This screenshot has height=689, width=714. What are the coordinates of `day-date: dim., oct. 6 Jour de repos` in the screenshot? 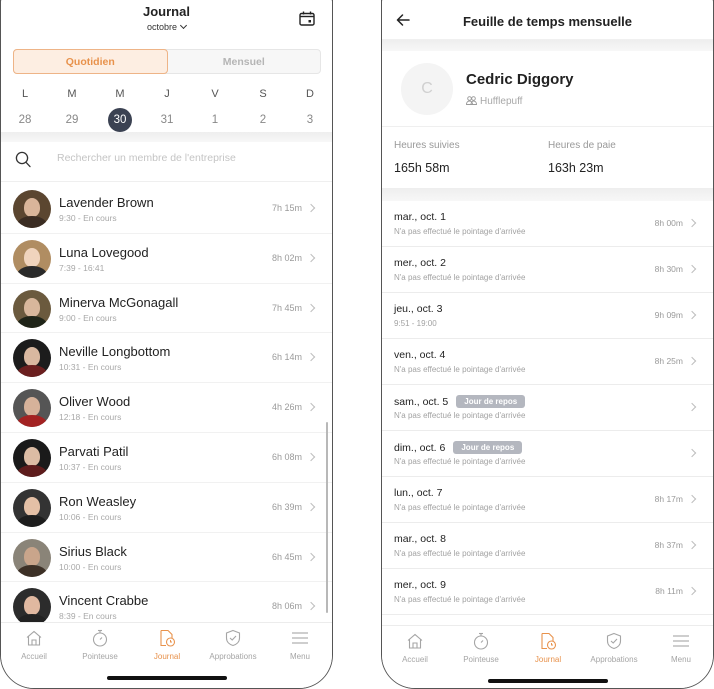 It's located at (458, 447).